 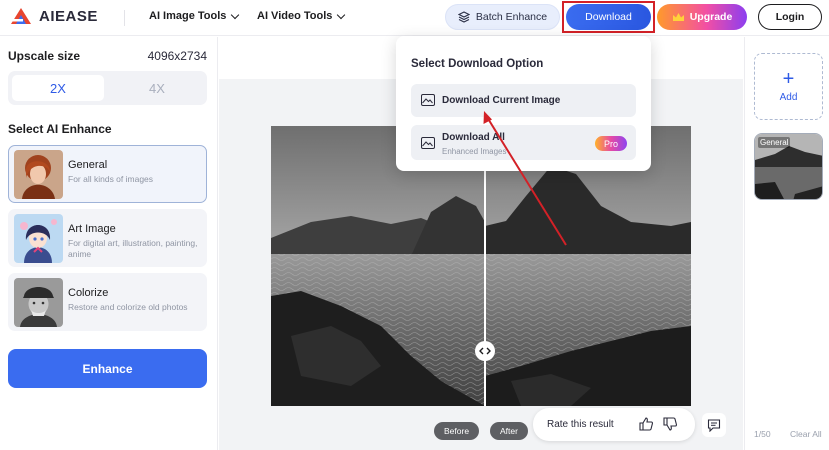 What do you see at coordinates (788, 166) in the screenshot?
I see `image-thumbnail: General` at bounding box center [788, 166].